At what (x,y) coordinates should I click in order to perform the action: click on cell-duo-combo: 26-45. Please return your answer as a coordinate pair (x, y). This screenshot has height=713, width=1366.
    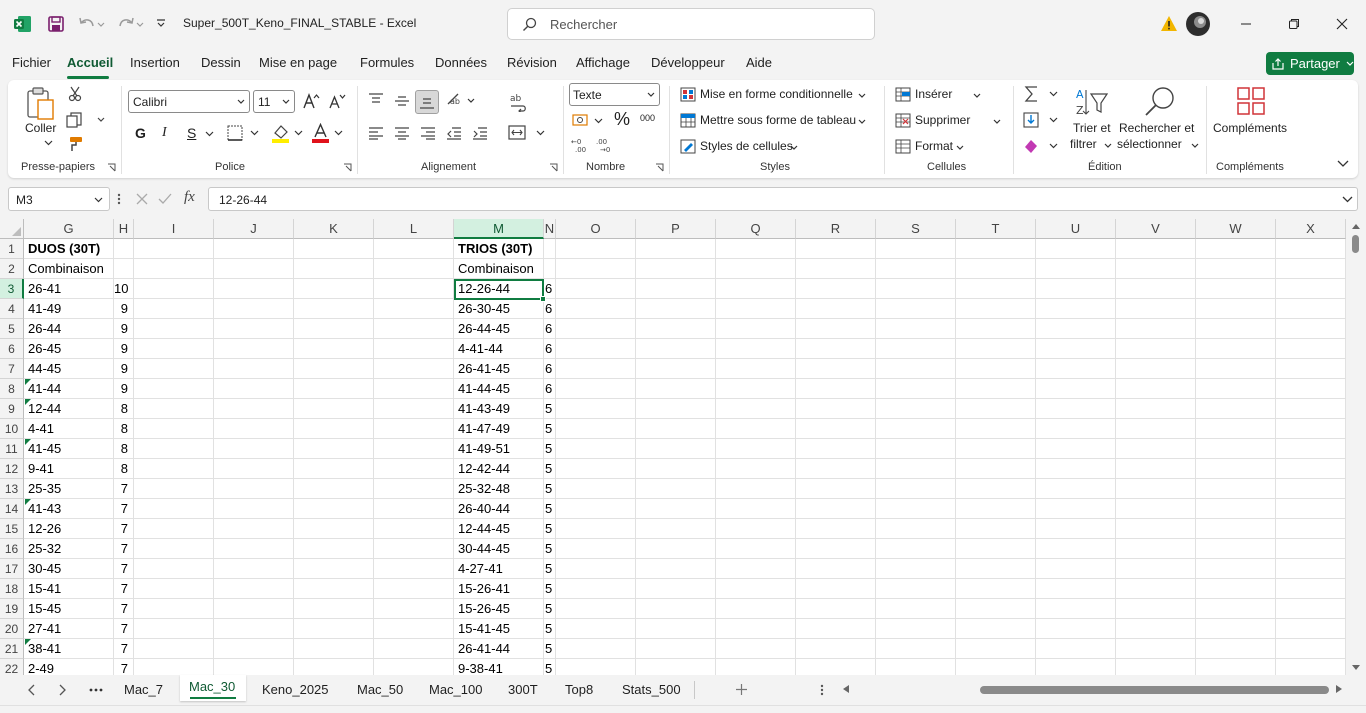
    Looking at the image, I should click on (70, 349).